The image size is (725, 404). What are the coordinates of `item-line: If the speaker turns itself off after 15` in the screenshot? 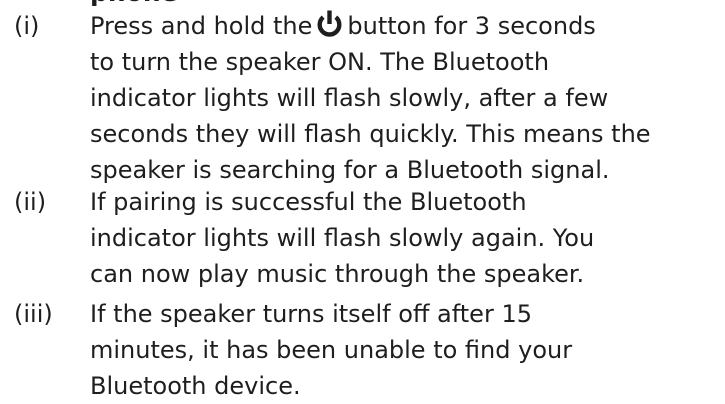 It's located at (311, 314).